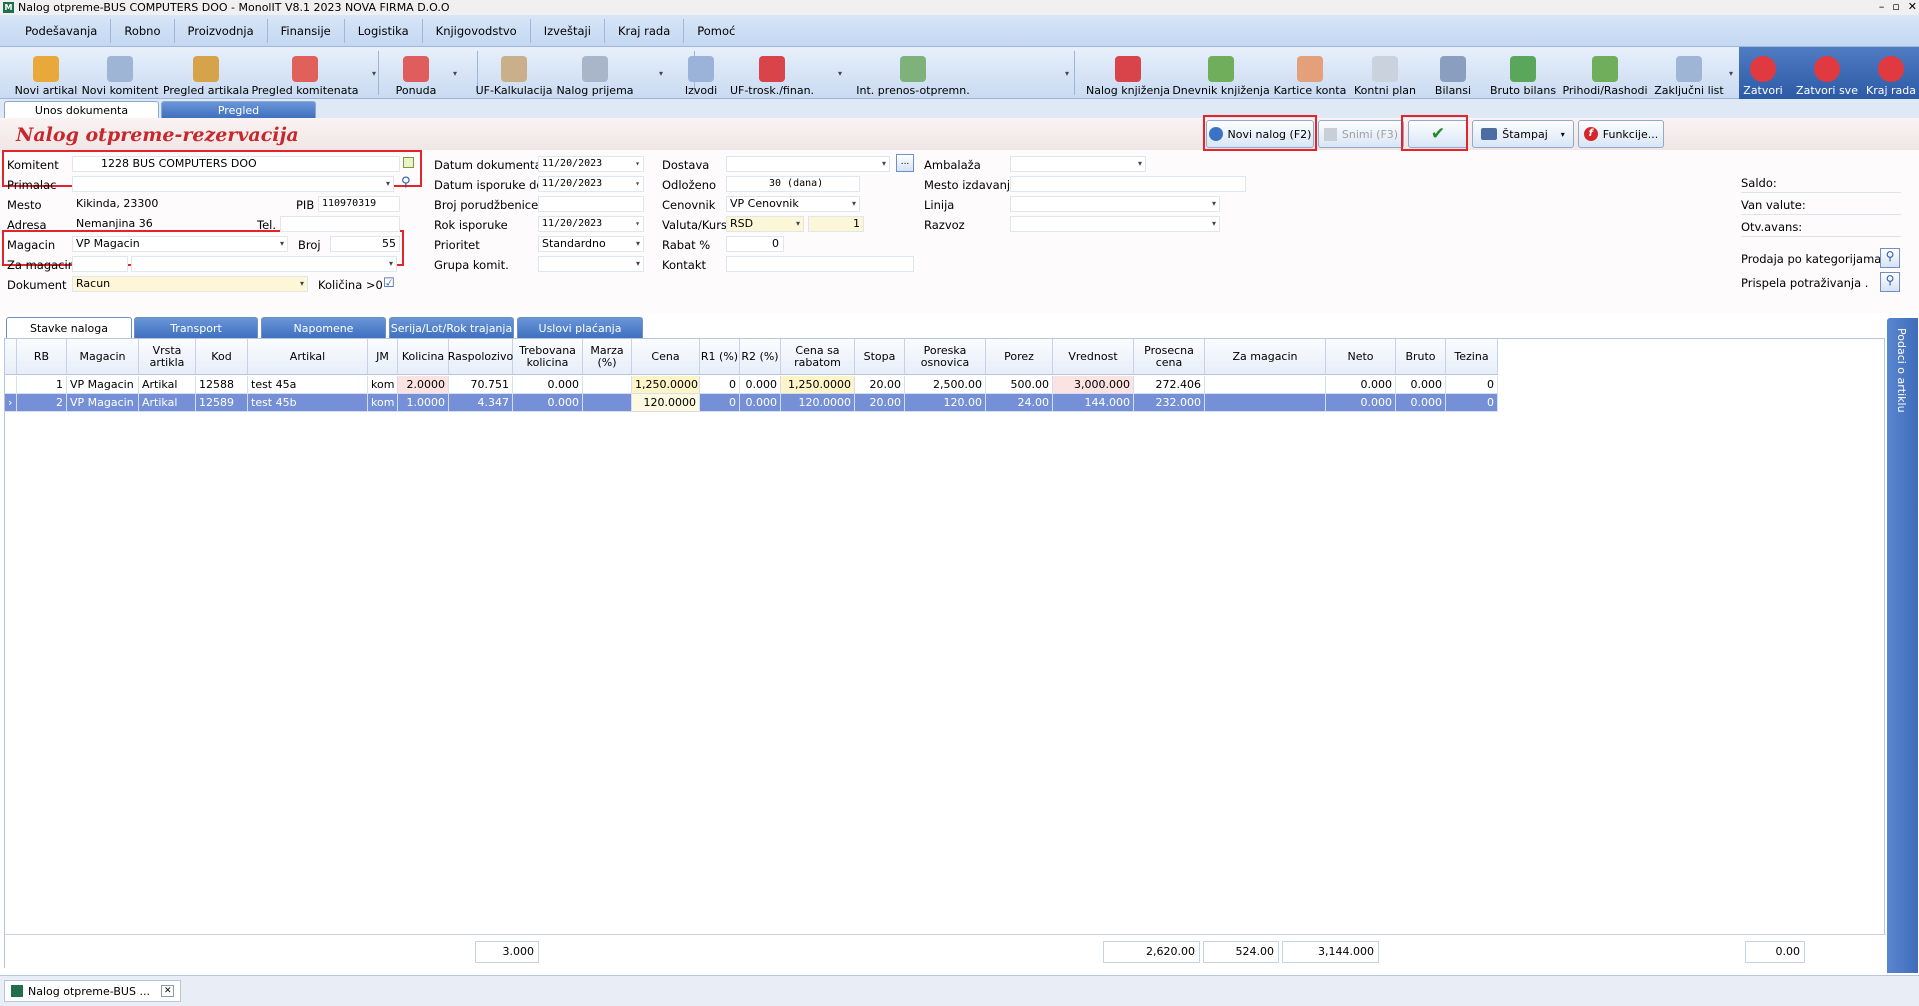  I want to click on menu-finansije: Finansije, so click(306, 30).